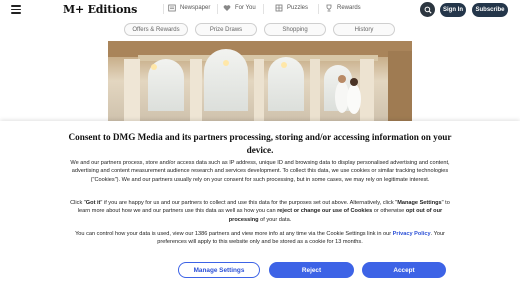 This screenshot has width=520, height=293. I want to click on sign-in-button: Sign In, so click(453, 10).